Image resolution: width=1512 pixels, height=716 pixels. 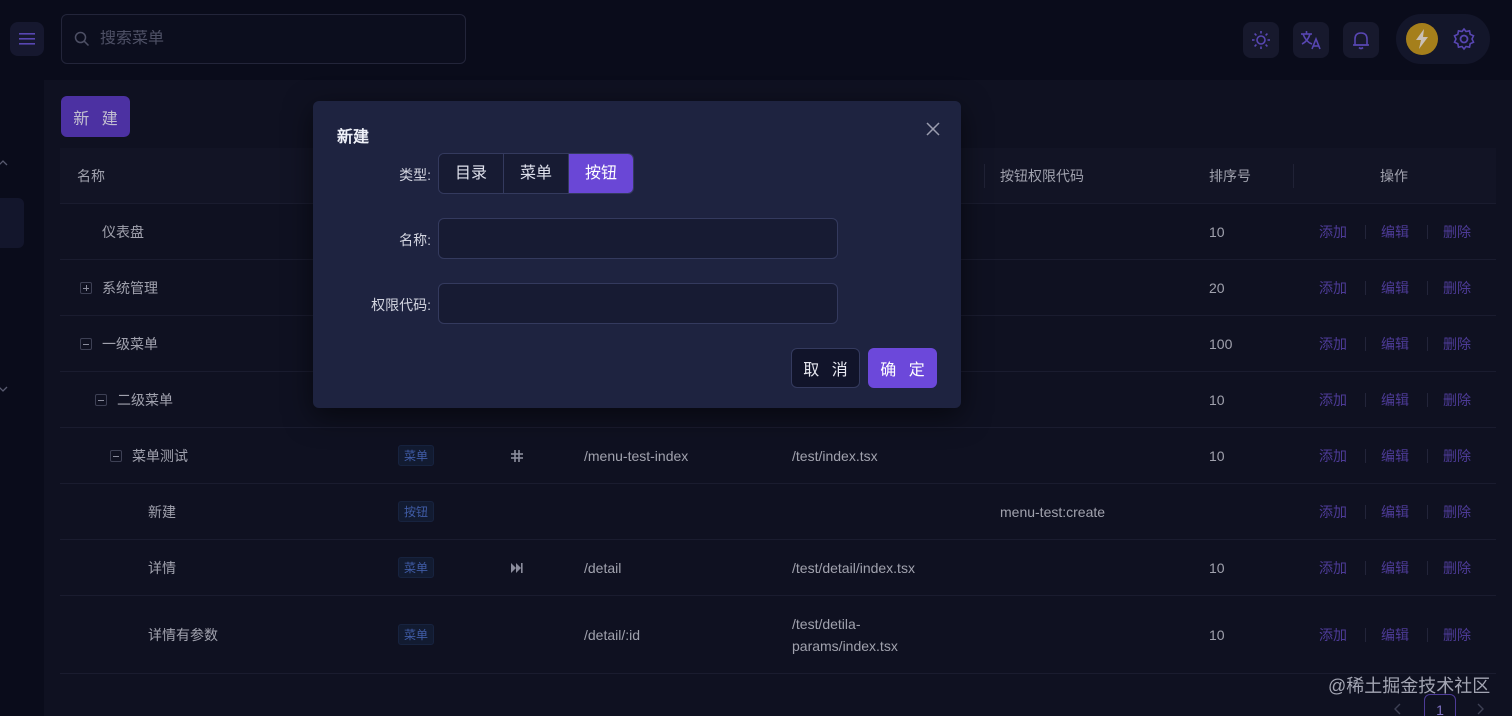 I want to click on type-segmented-control: 目录 菜单 按钮, so click(x=536, y=173).